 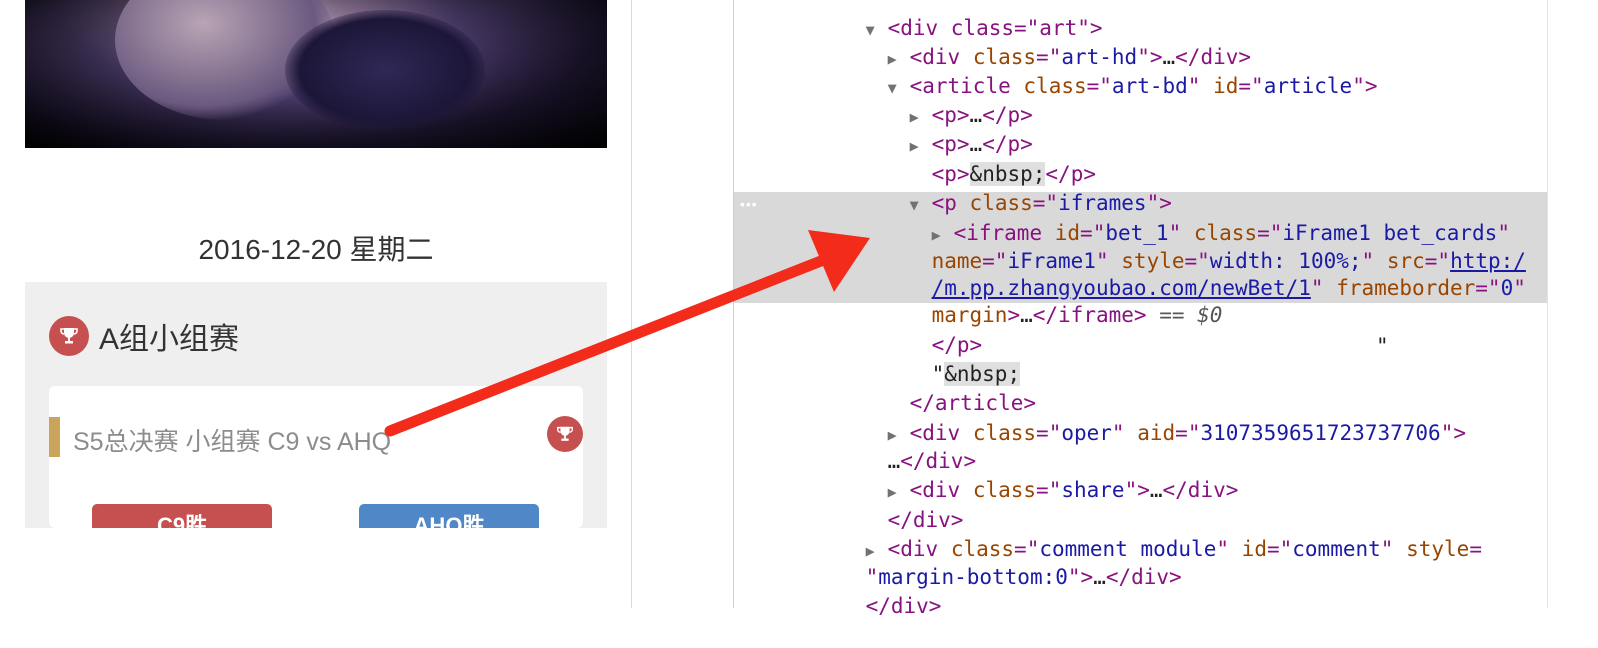 What do you see at coordinates (1308, 86) in the screenshot?
I see `attr-value: article` at bounding box center [1308, 86].